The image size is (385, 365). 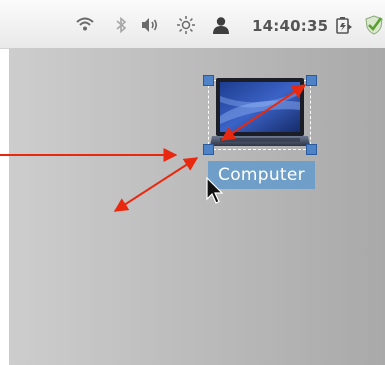 I want to click on user-icon, so click(x=221, y=25).